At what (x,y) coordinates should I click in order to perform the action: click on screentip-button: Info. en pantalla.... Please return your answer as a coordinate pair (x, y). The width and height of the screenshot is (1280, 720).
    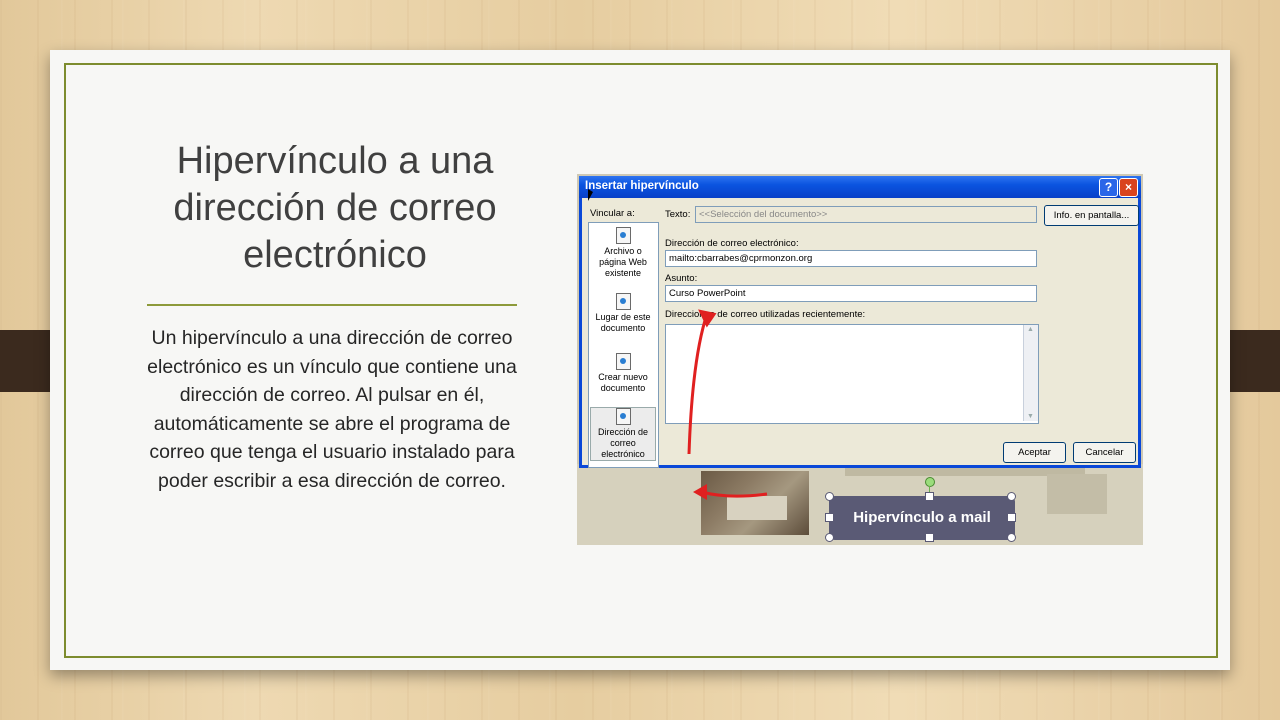
    Looking at the image, I should click on (1091, 215).